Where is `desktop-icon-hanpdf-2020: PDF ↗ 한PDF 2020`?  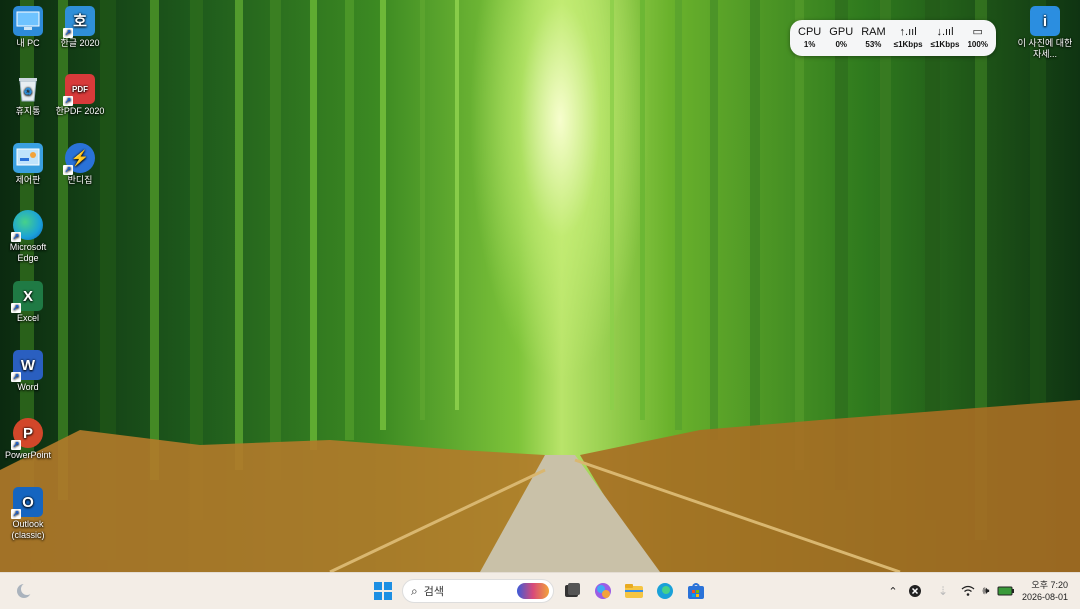 desktop-icon-hanpdf-2020: PDF ↗ 한PDF 2020 is located at coordinates (80, 95).